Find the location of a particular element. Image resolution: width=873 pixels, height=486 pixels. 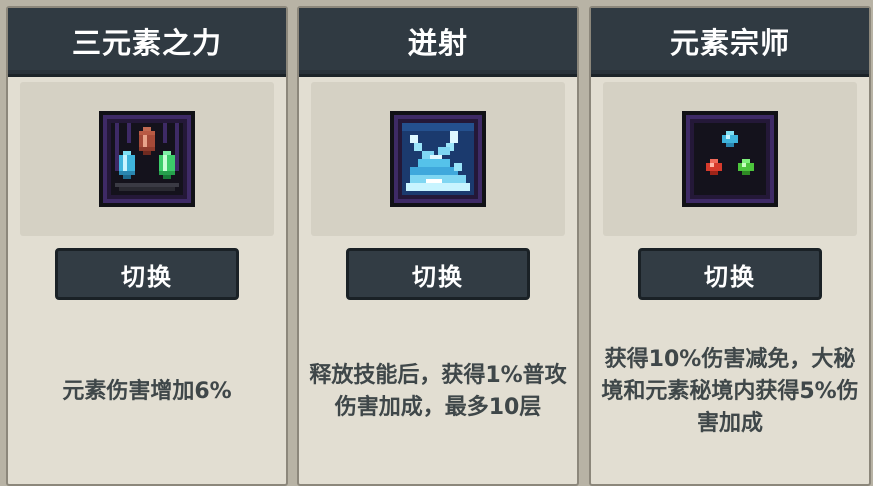

talent-description: 元素伤害增加6% is located at coordinates (147, 392).